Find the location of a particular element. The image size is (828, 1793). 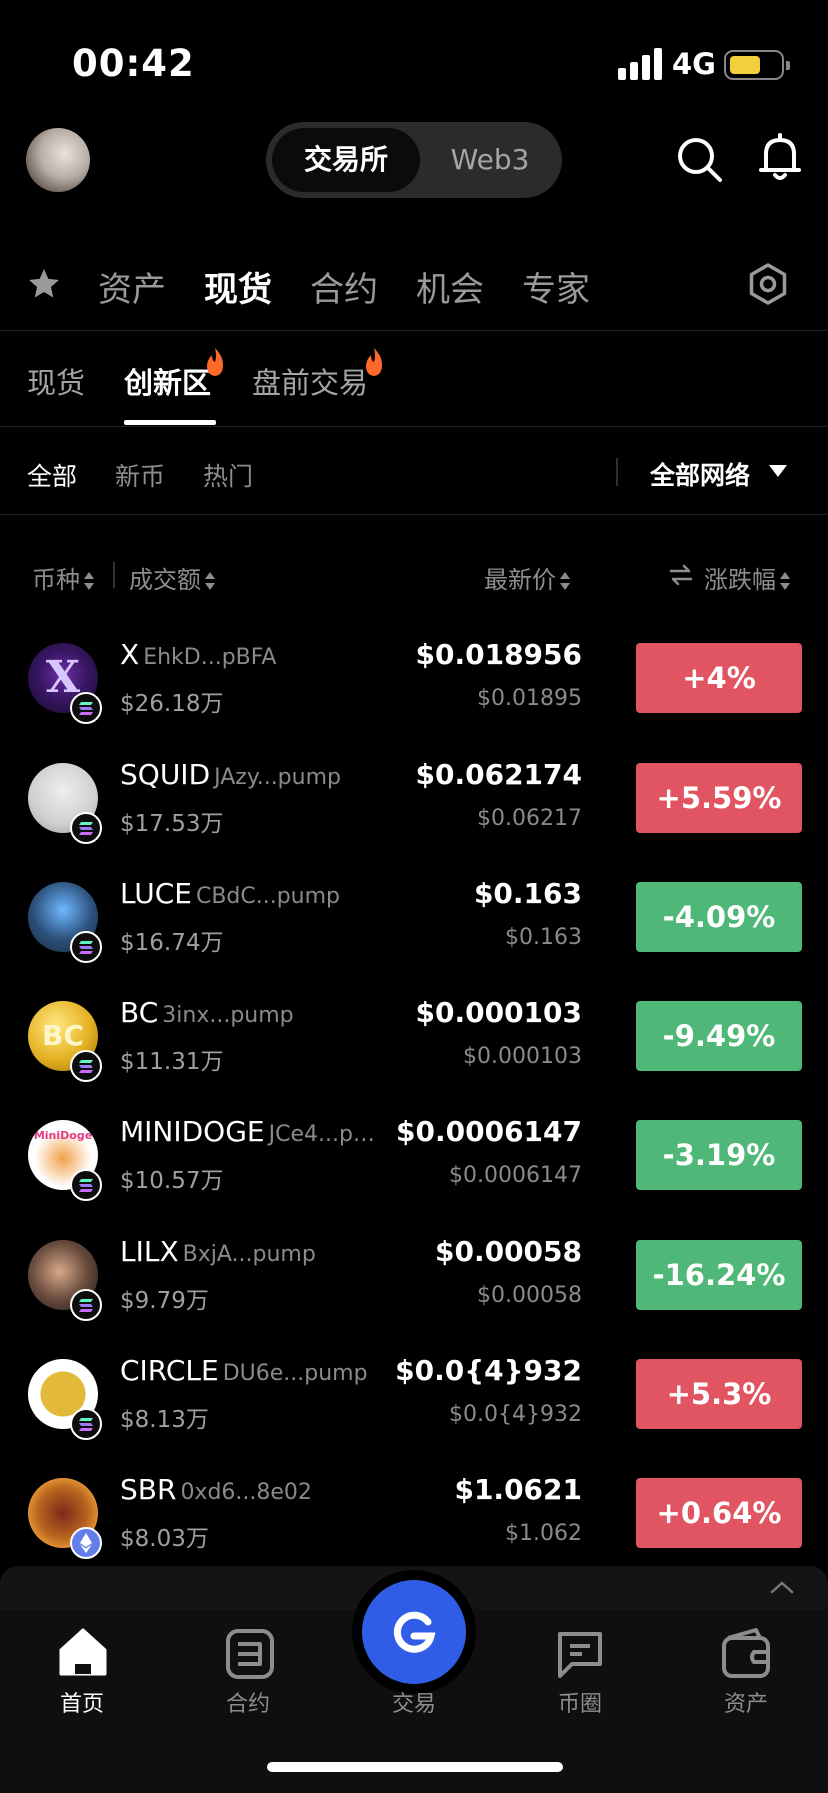

coin-volume: $8.13万 is located at coordinates (164, 1420).